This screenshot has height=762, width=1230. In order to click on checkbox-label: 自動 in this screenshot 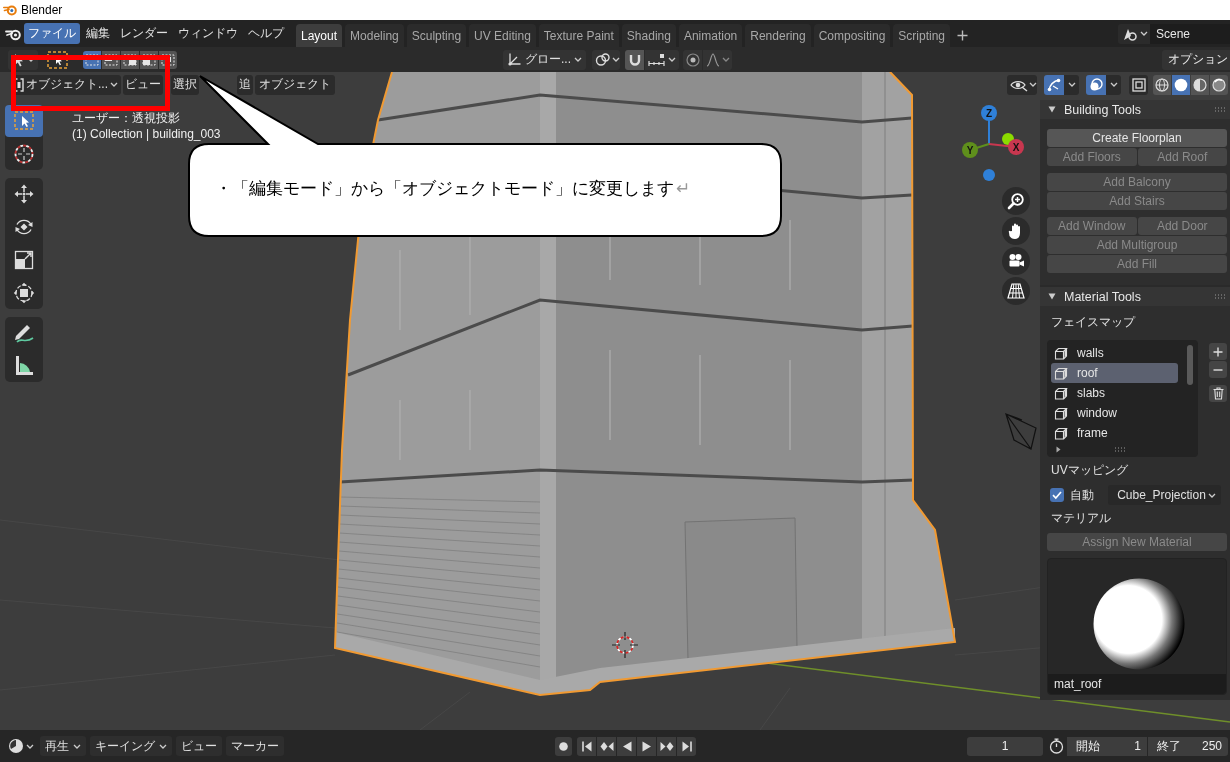, I will do `click(1082, 495)`.